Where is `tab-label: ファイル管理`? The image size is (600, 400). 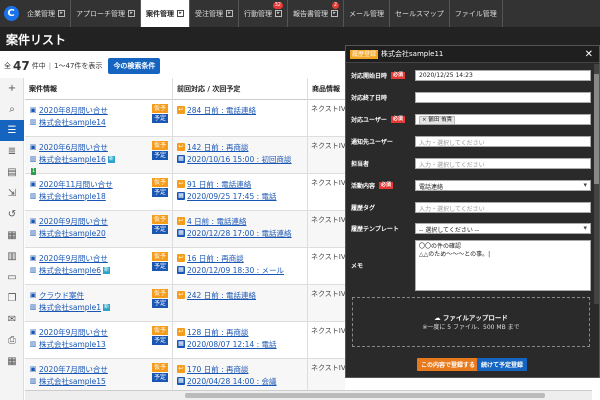
tab-label: ファイル管理 is located at coordinates (475, 13).